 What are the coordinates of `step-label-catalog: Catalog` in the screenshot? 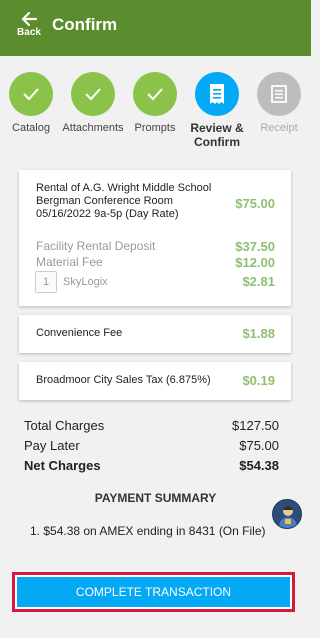 It's located at (31, 128).